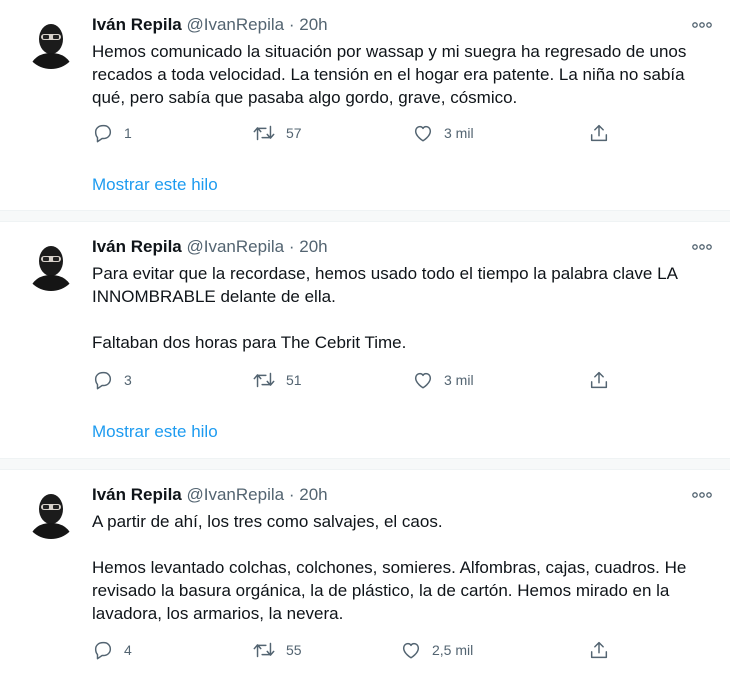 The width and height of the screenshot is (730, 683). What do you see at coordinates (249, 342) in the screenshot?
I see `tweet-paragraph: Faltaban dos horas para The Cebrit Time.` at bounding box center [249, 342].